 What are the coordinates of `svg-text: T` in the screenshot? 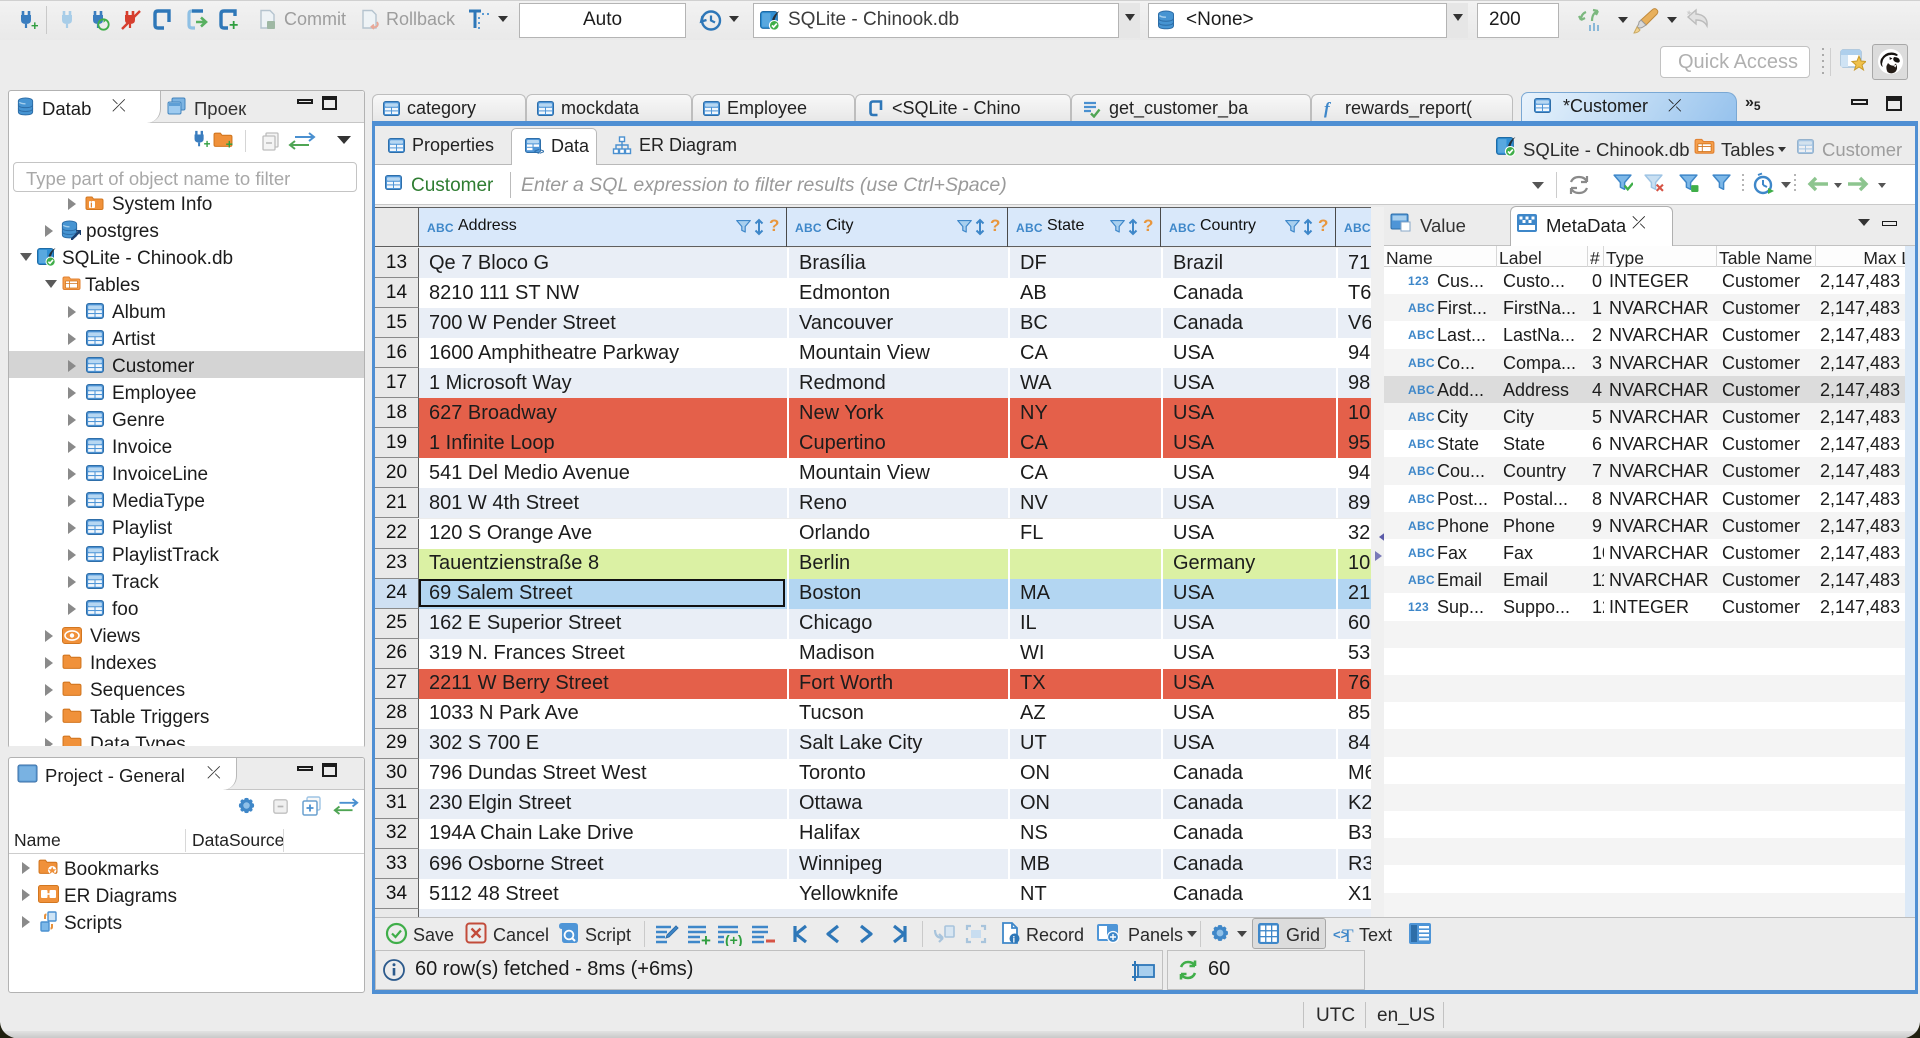 It's located at (1348, 935).